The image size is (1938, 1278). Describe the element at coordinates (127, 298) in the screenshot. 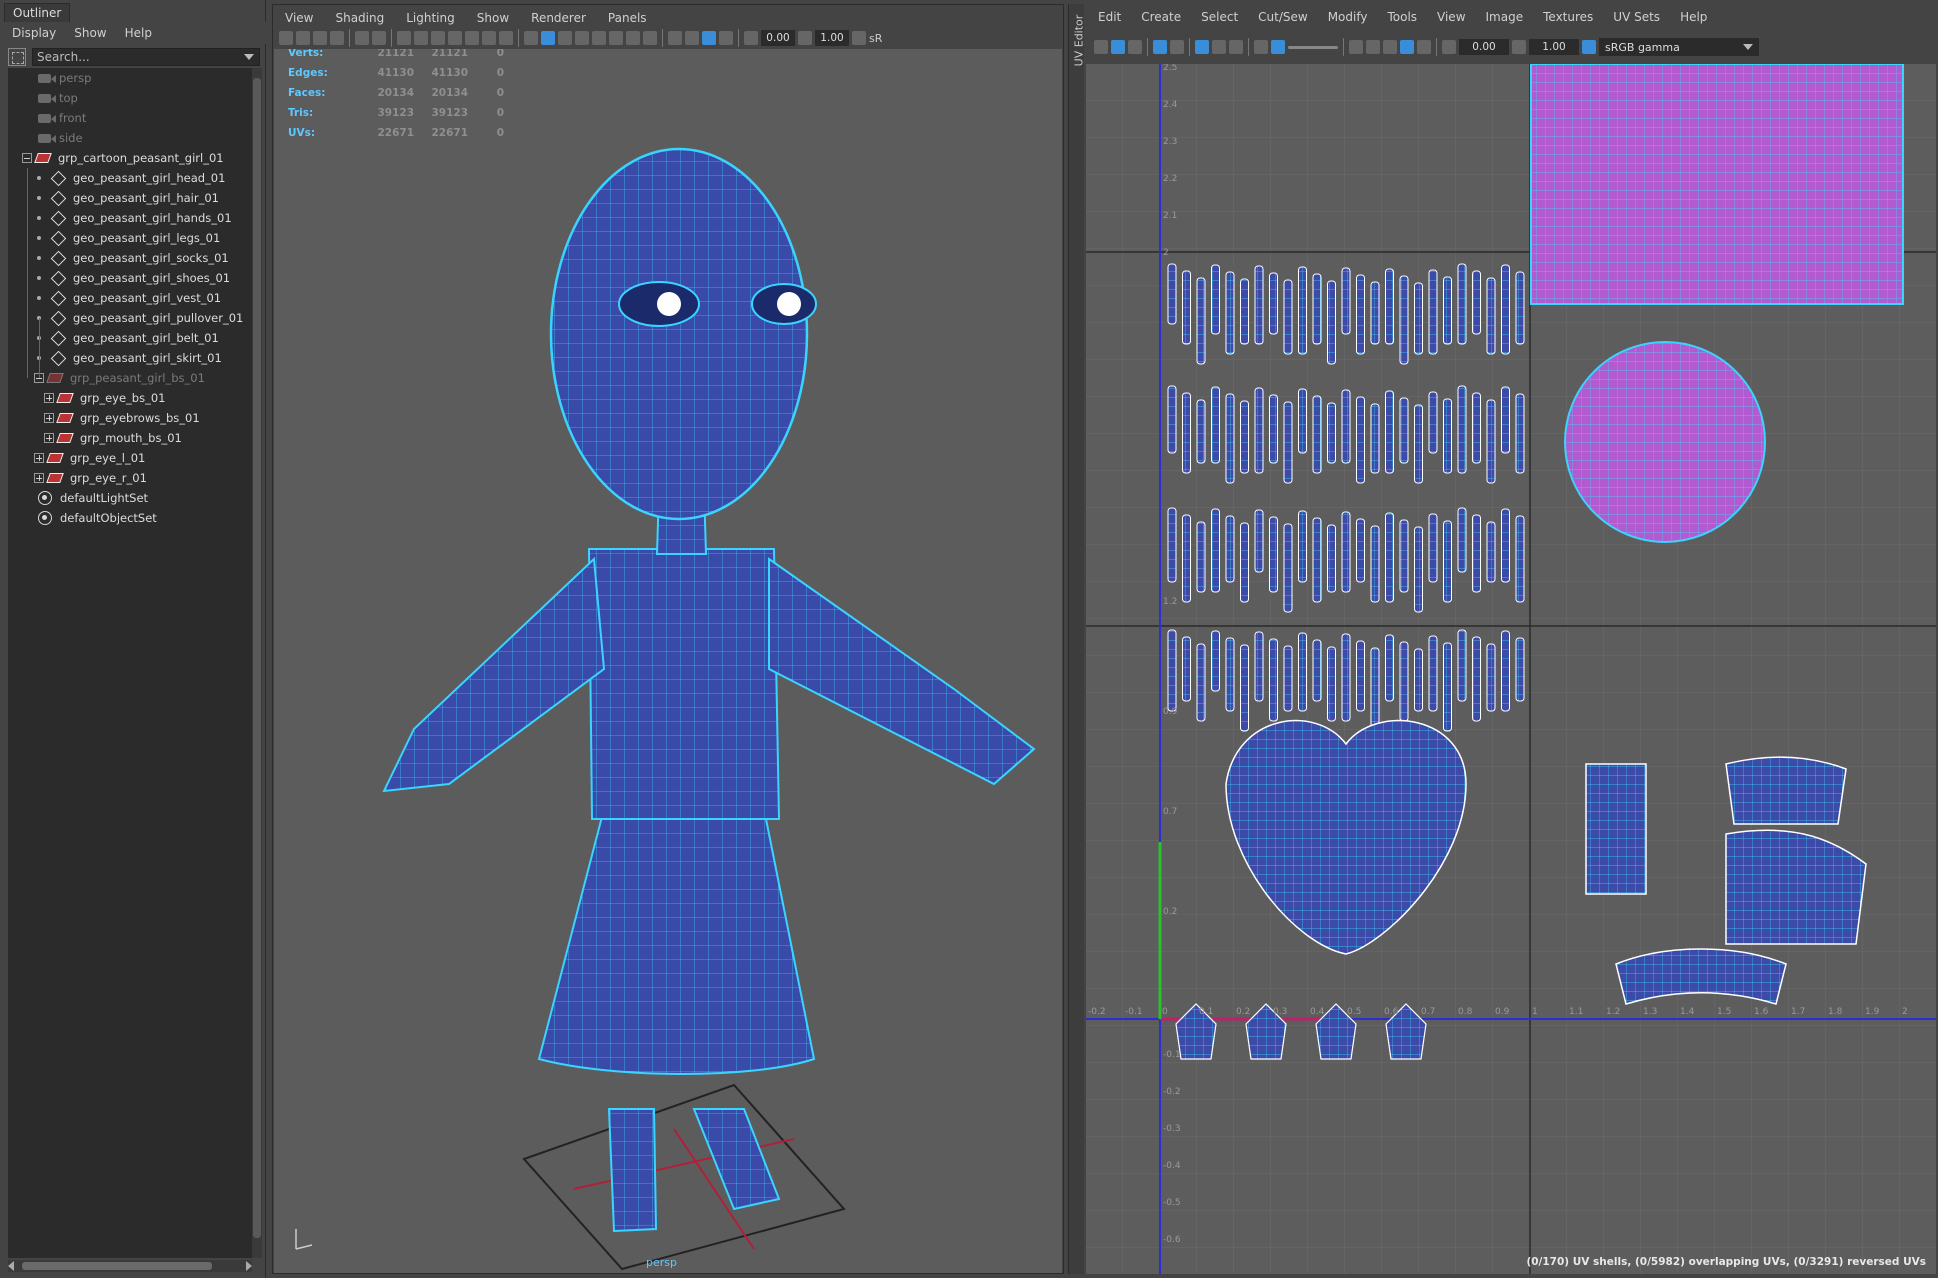

I see `outliner-item: geo_peasant_girl_vest_01` at that location.